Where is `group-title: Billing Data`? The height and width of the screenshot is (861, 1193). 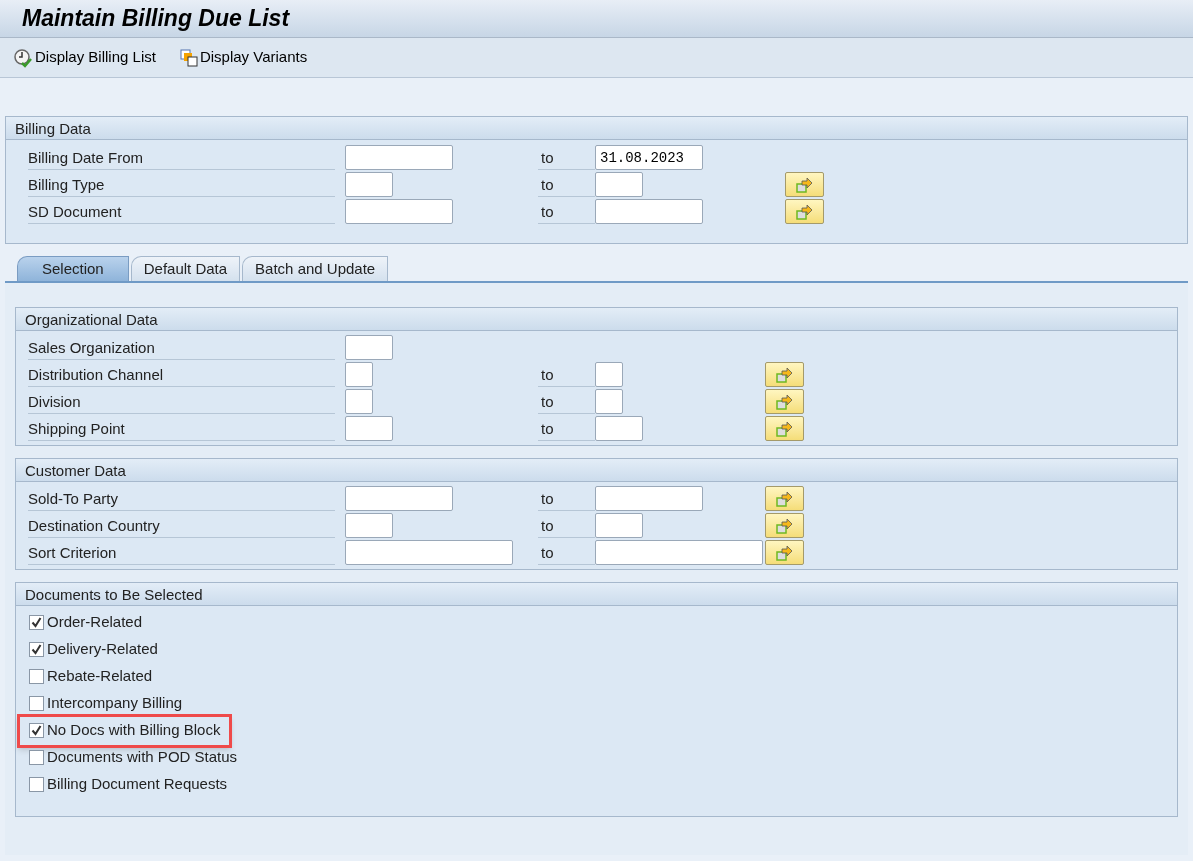 group-title: Billing Data is located at coordinates (596, 128).